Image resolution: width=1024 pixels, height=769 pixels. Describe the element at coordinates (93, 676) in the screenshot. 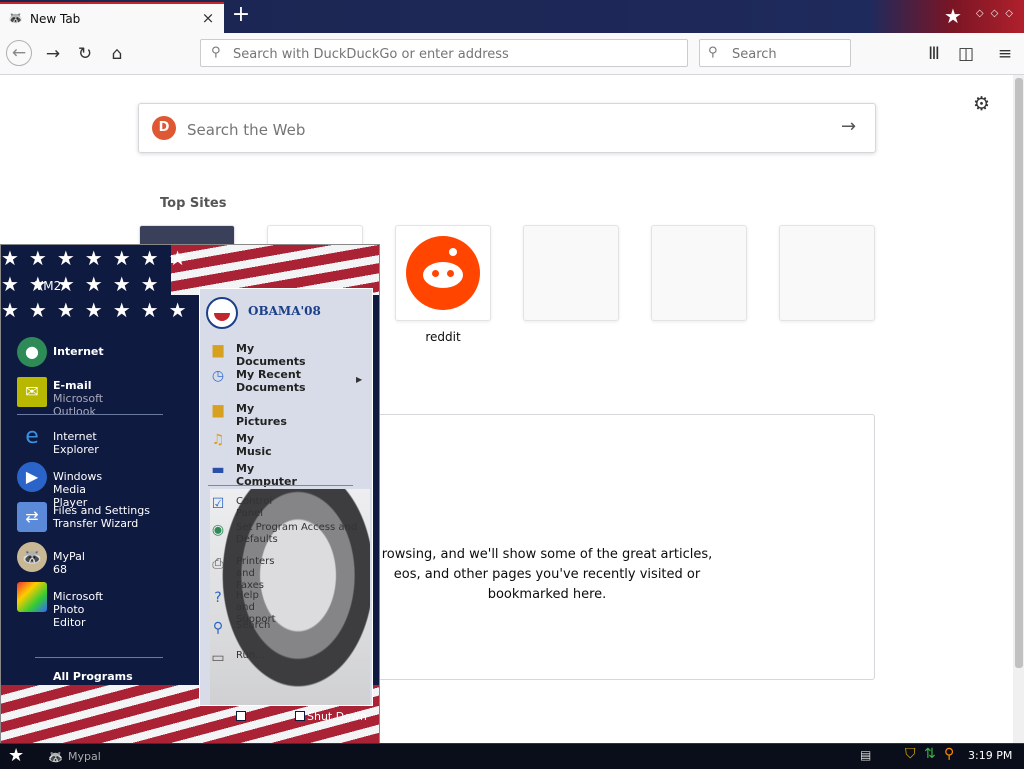

I see `all-programs-button: All Programs` at that location.